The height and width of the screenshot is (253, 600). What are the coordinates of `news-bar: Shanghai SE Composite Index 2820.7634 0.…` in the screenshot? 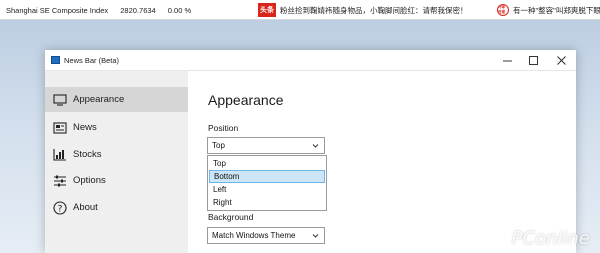 It's located at (300, 10).